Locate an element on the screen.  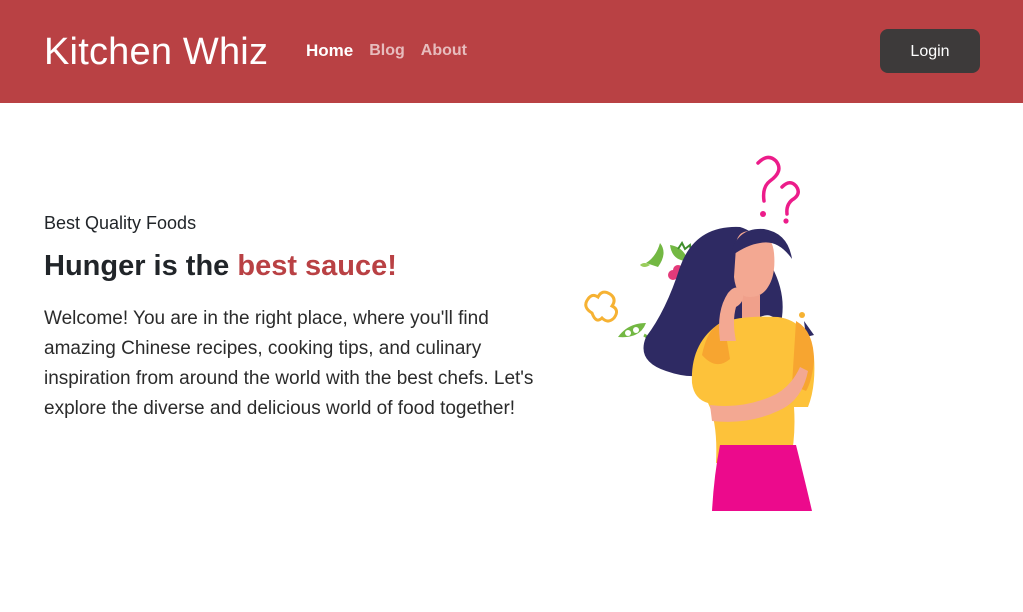
nav-link-about: About is located at coordinates (444, 51).